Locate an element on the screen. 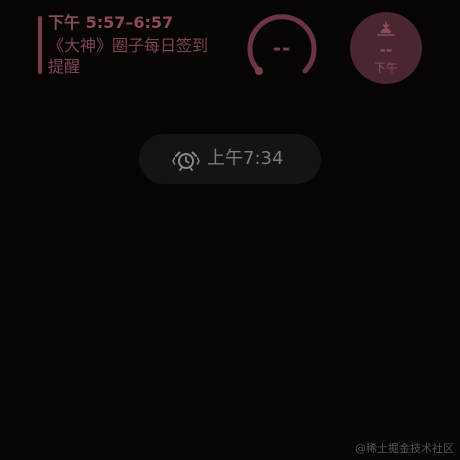  watermark-text: @稀土掘金技术社区 is located at coordinates (404, 448).